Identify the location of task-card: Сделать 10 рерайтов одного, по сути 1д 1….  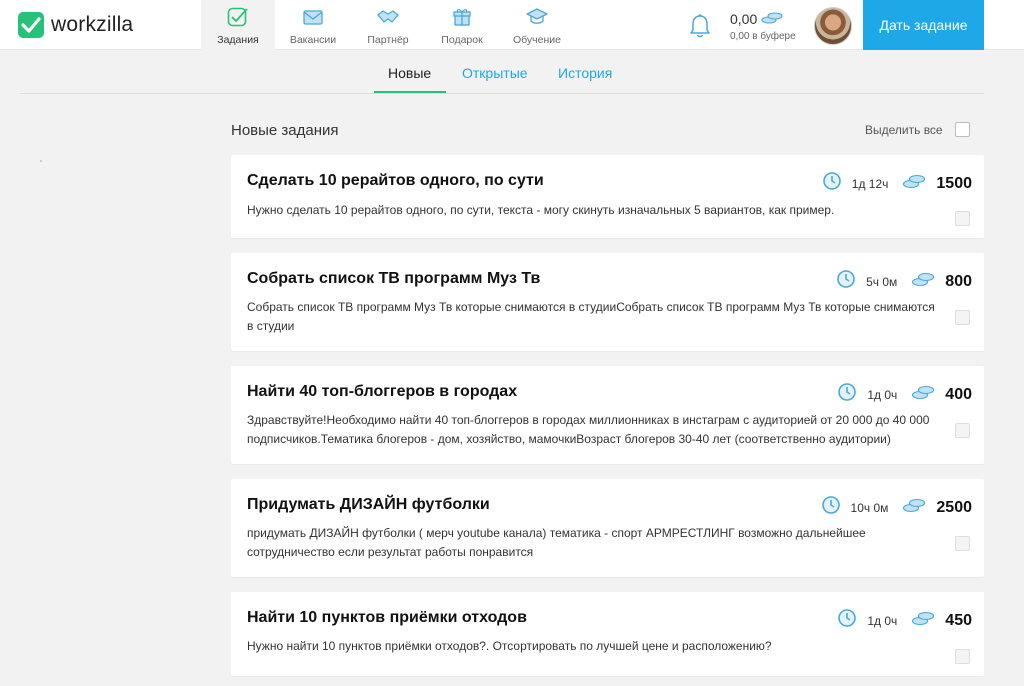
(607, 196).